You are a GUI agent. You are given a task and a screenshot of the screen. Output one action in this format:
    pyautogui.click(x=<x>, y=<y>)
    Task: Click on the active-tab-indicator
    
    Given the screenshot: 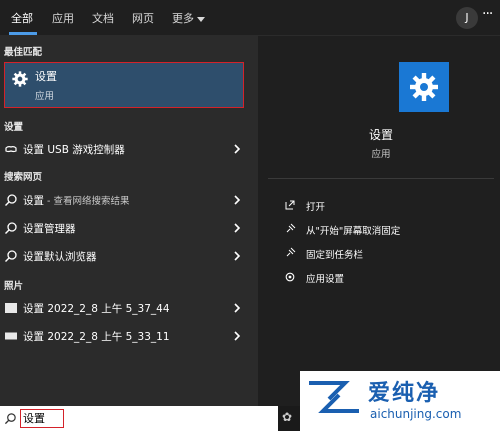 What is the action you would take?
    pyautogui.click(x=23, y=33)
    